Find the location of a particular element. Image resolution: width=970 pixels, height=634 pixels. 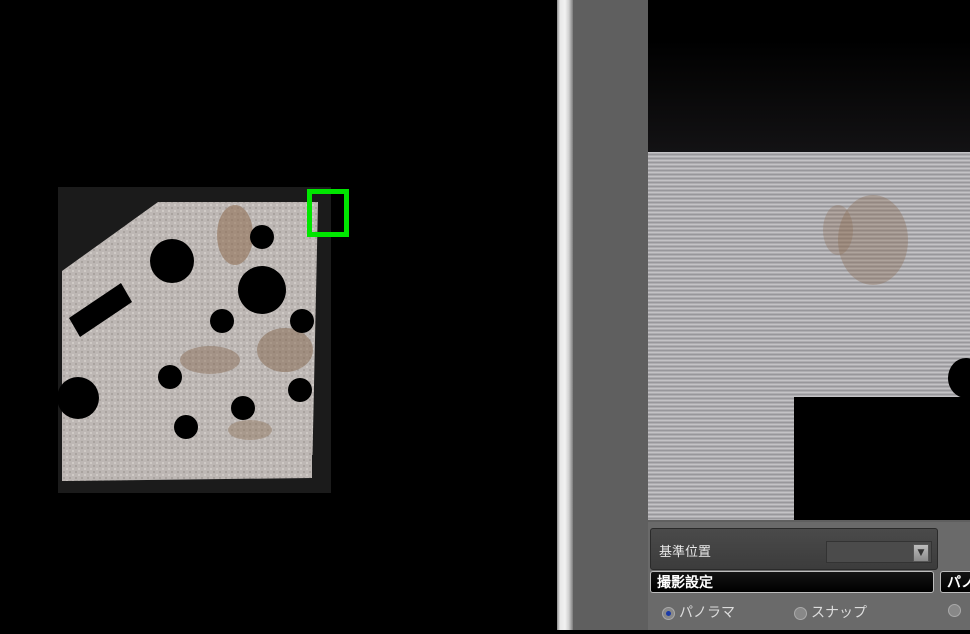

mode-label-snap: スナップ is located at coordinates (839, 613).